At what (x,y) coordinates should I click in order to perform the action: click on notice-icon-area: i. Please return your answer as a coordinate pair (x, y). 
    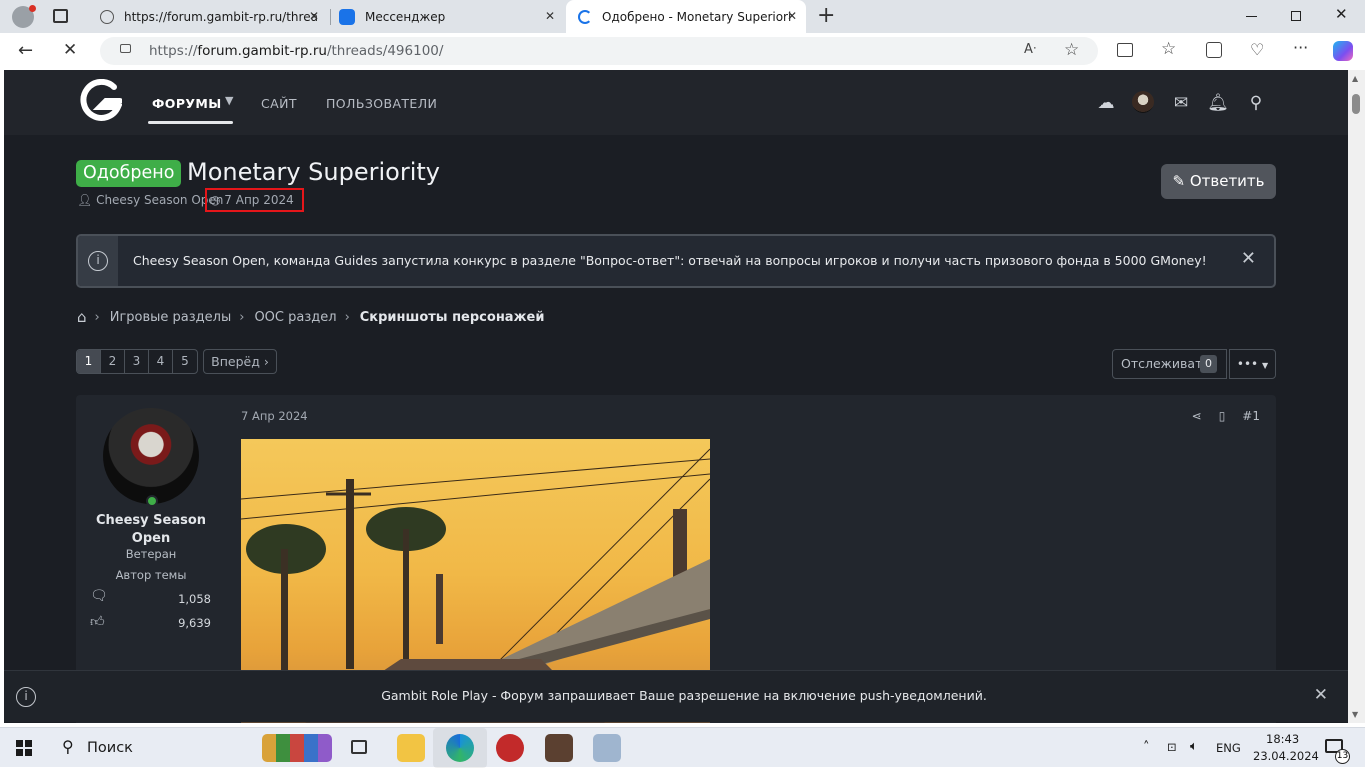
    Looking at the image, I should click on (98, 261).